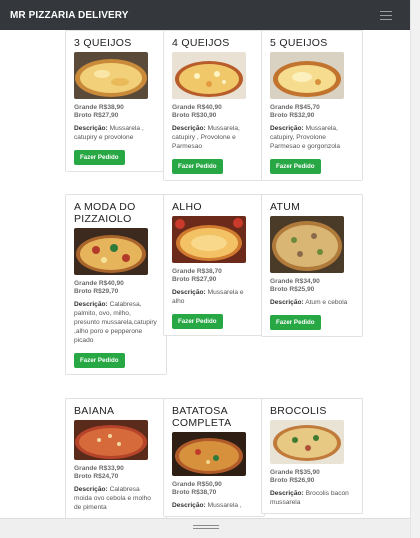  What do you see at coordinates (99, 107) in the screenshot?
I see `price-grande: Grande R$38,90` at bounding box center [99, 107].